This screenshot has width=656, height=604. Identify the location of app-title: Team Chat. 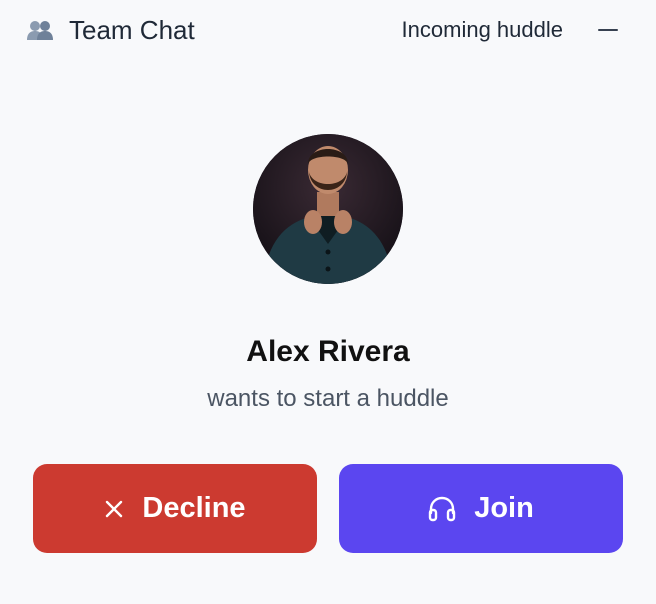
(132, 30).